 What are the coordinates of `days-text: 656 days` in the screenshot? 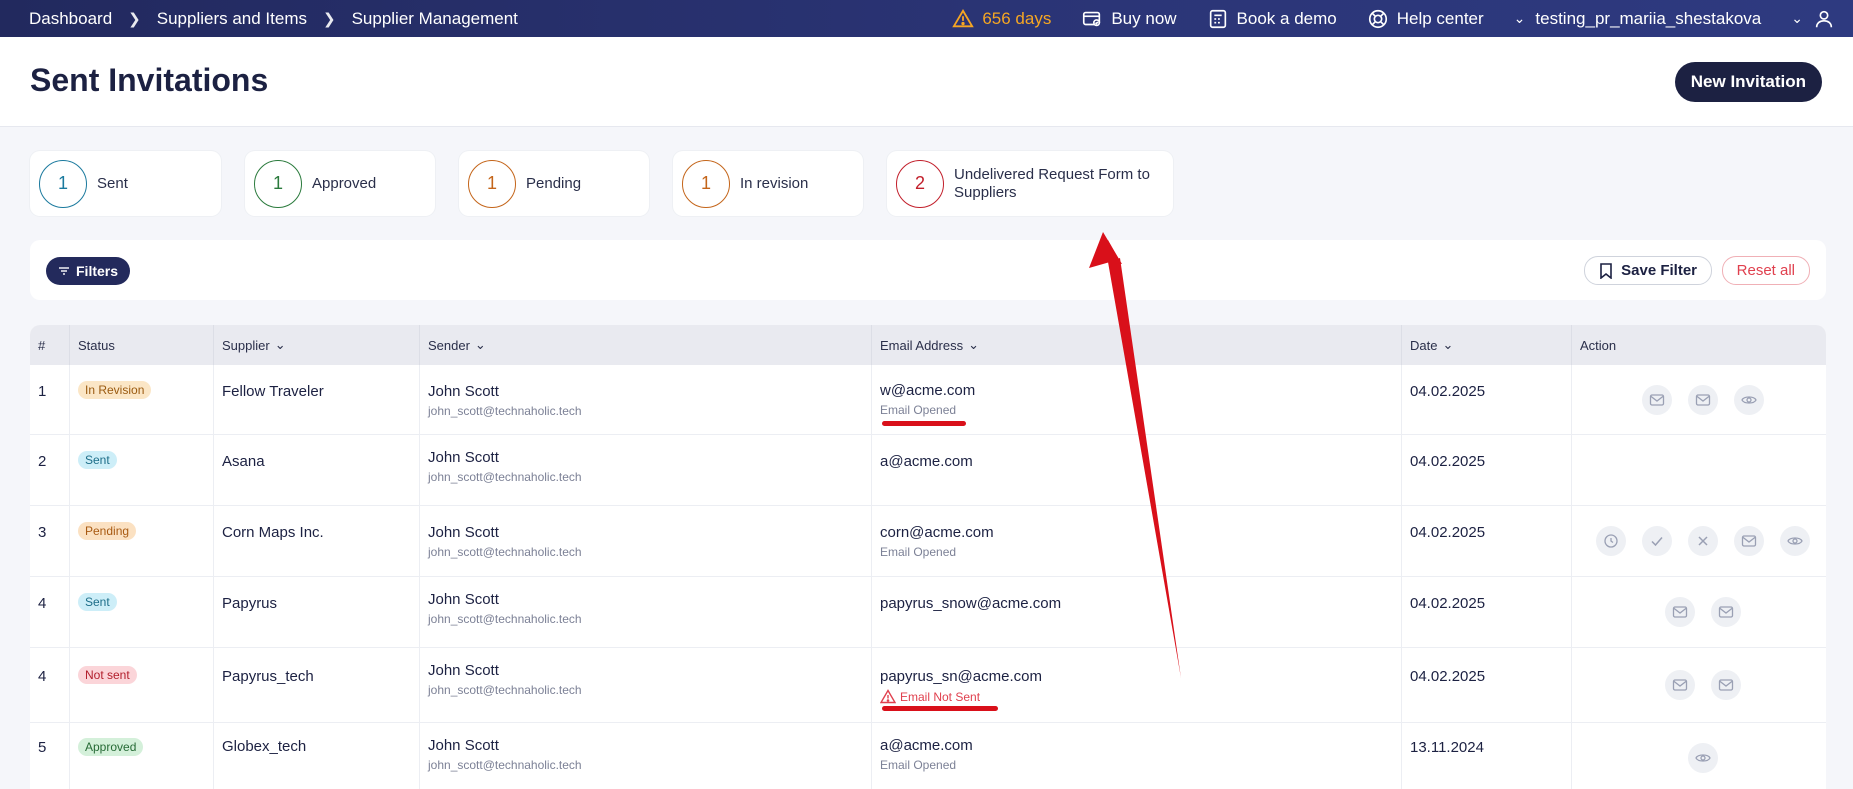 It's located at (1017, 18).